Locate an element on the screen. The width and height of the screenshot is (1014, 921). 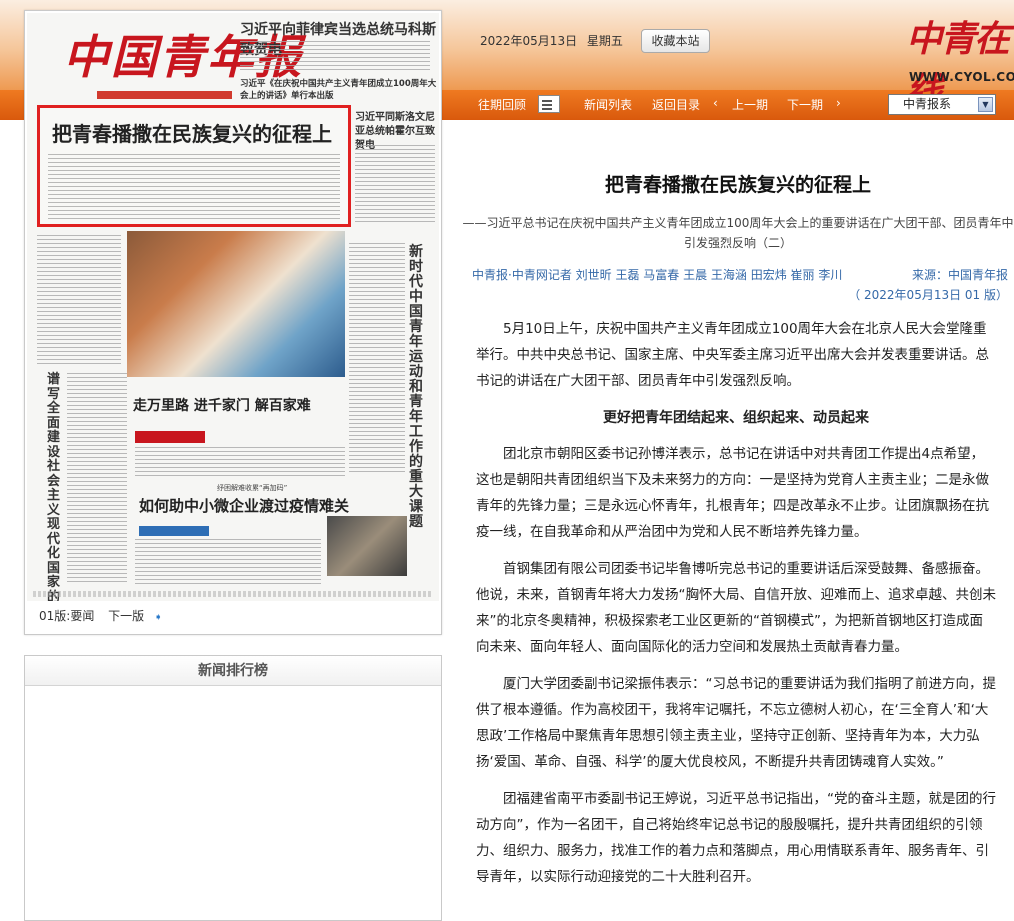
page-nav: 01版:要闻 下一版 ➧ is located at coordinates (106, 615).